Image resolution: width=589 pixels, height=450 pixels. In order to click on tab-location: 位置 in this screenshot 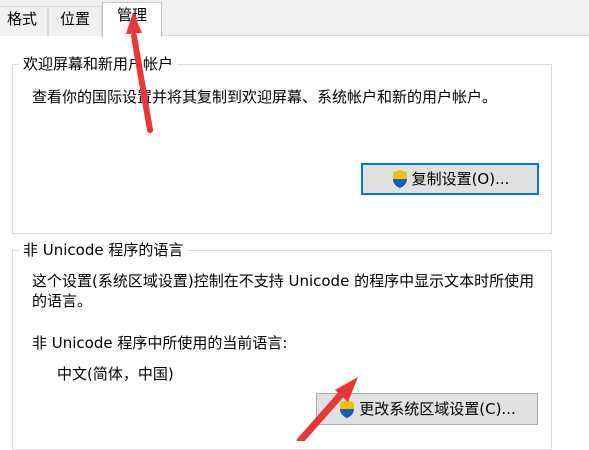, I will do `click(75, 21)`.